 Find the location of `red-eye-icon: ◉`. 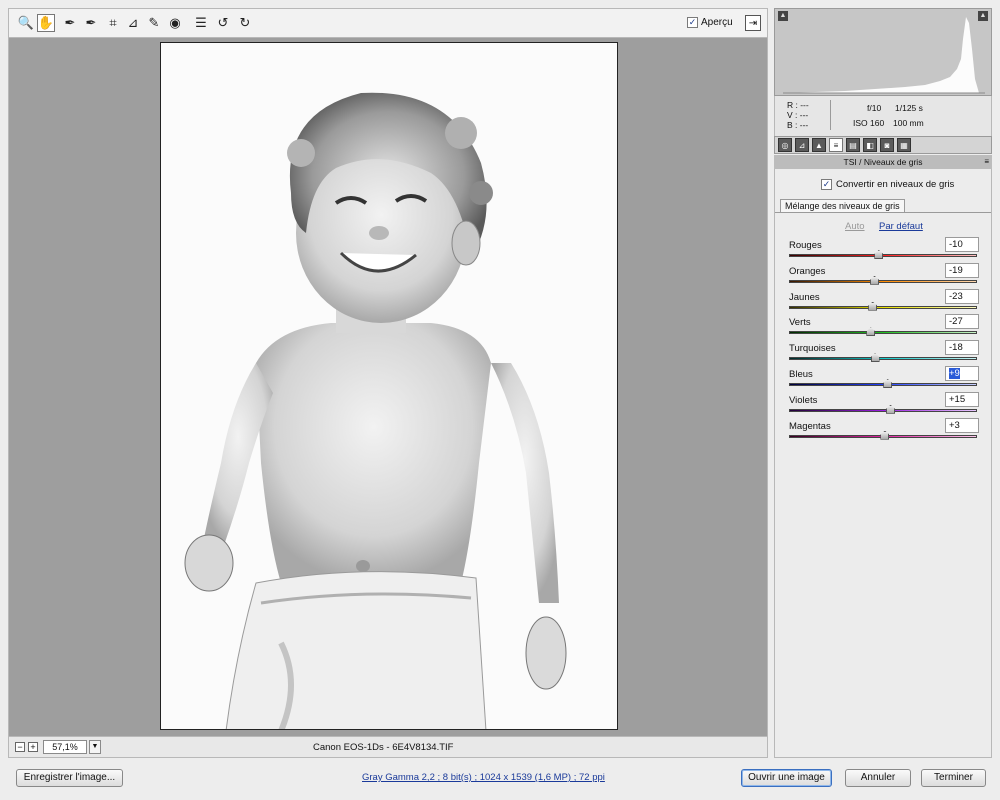

red-eye-icon: ◉ is located at coordinates (175, 23).